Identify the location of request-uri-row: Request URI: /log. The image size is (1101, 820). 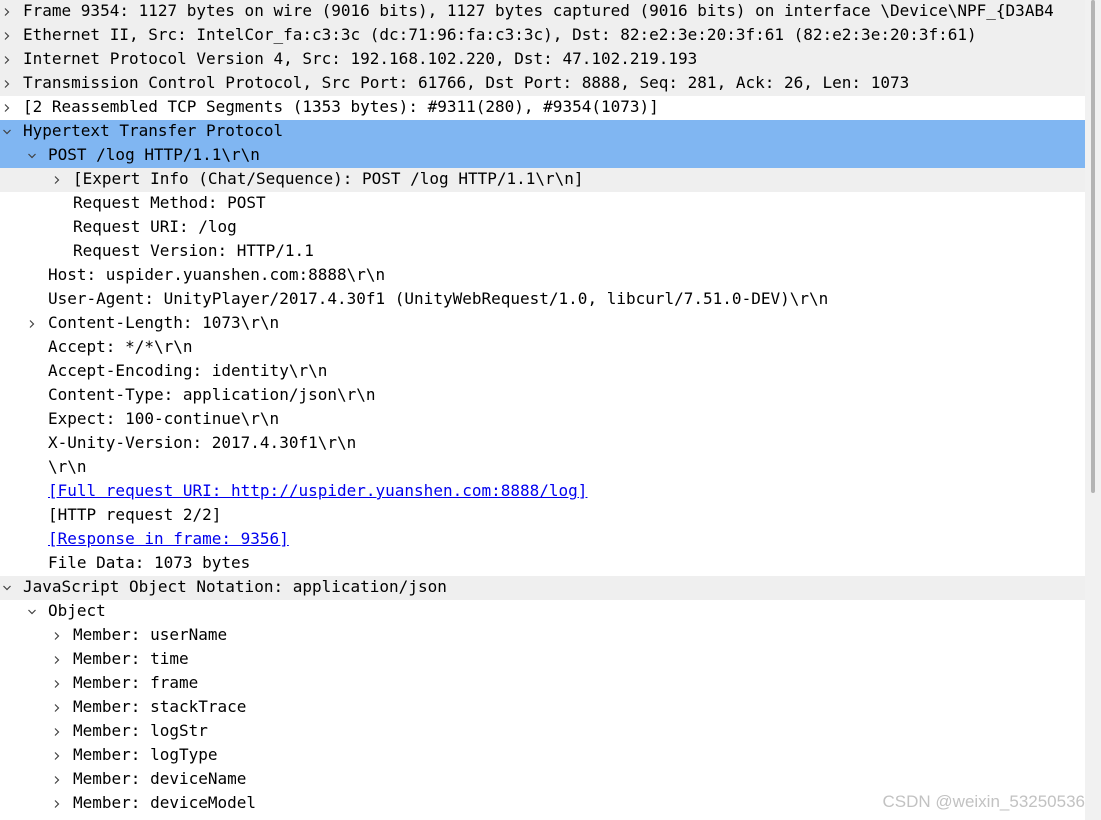
(542, 228).